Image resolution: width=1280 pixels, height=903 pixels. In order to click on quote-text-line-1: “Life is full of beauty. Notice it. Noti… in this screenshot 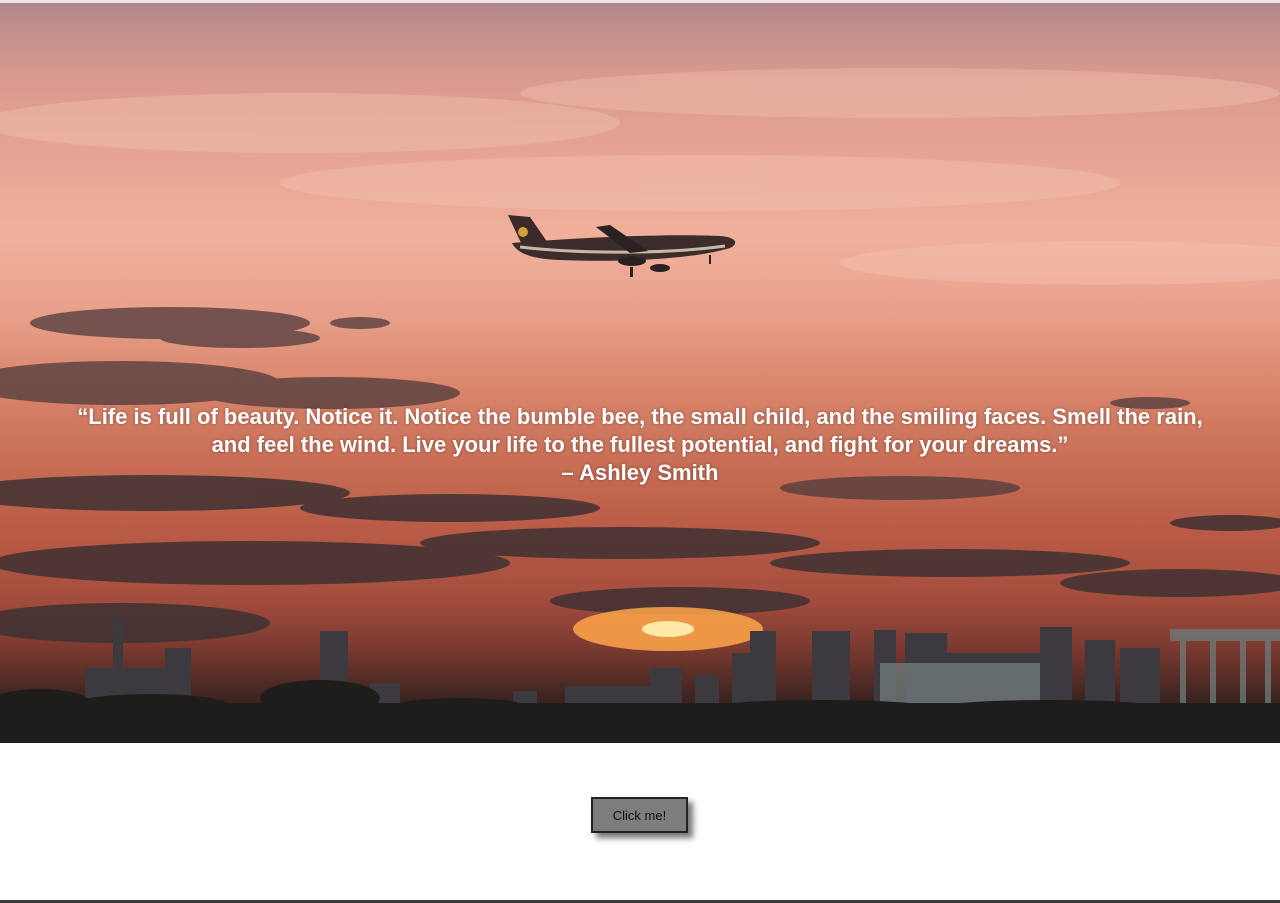, I will do `click(640, 416)`.